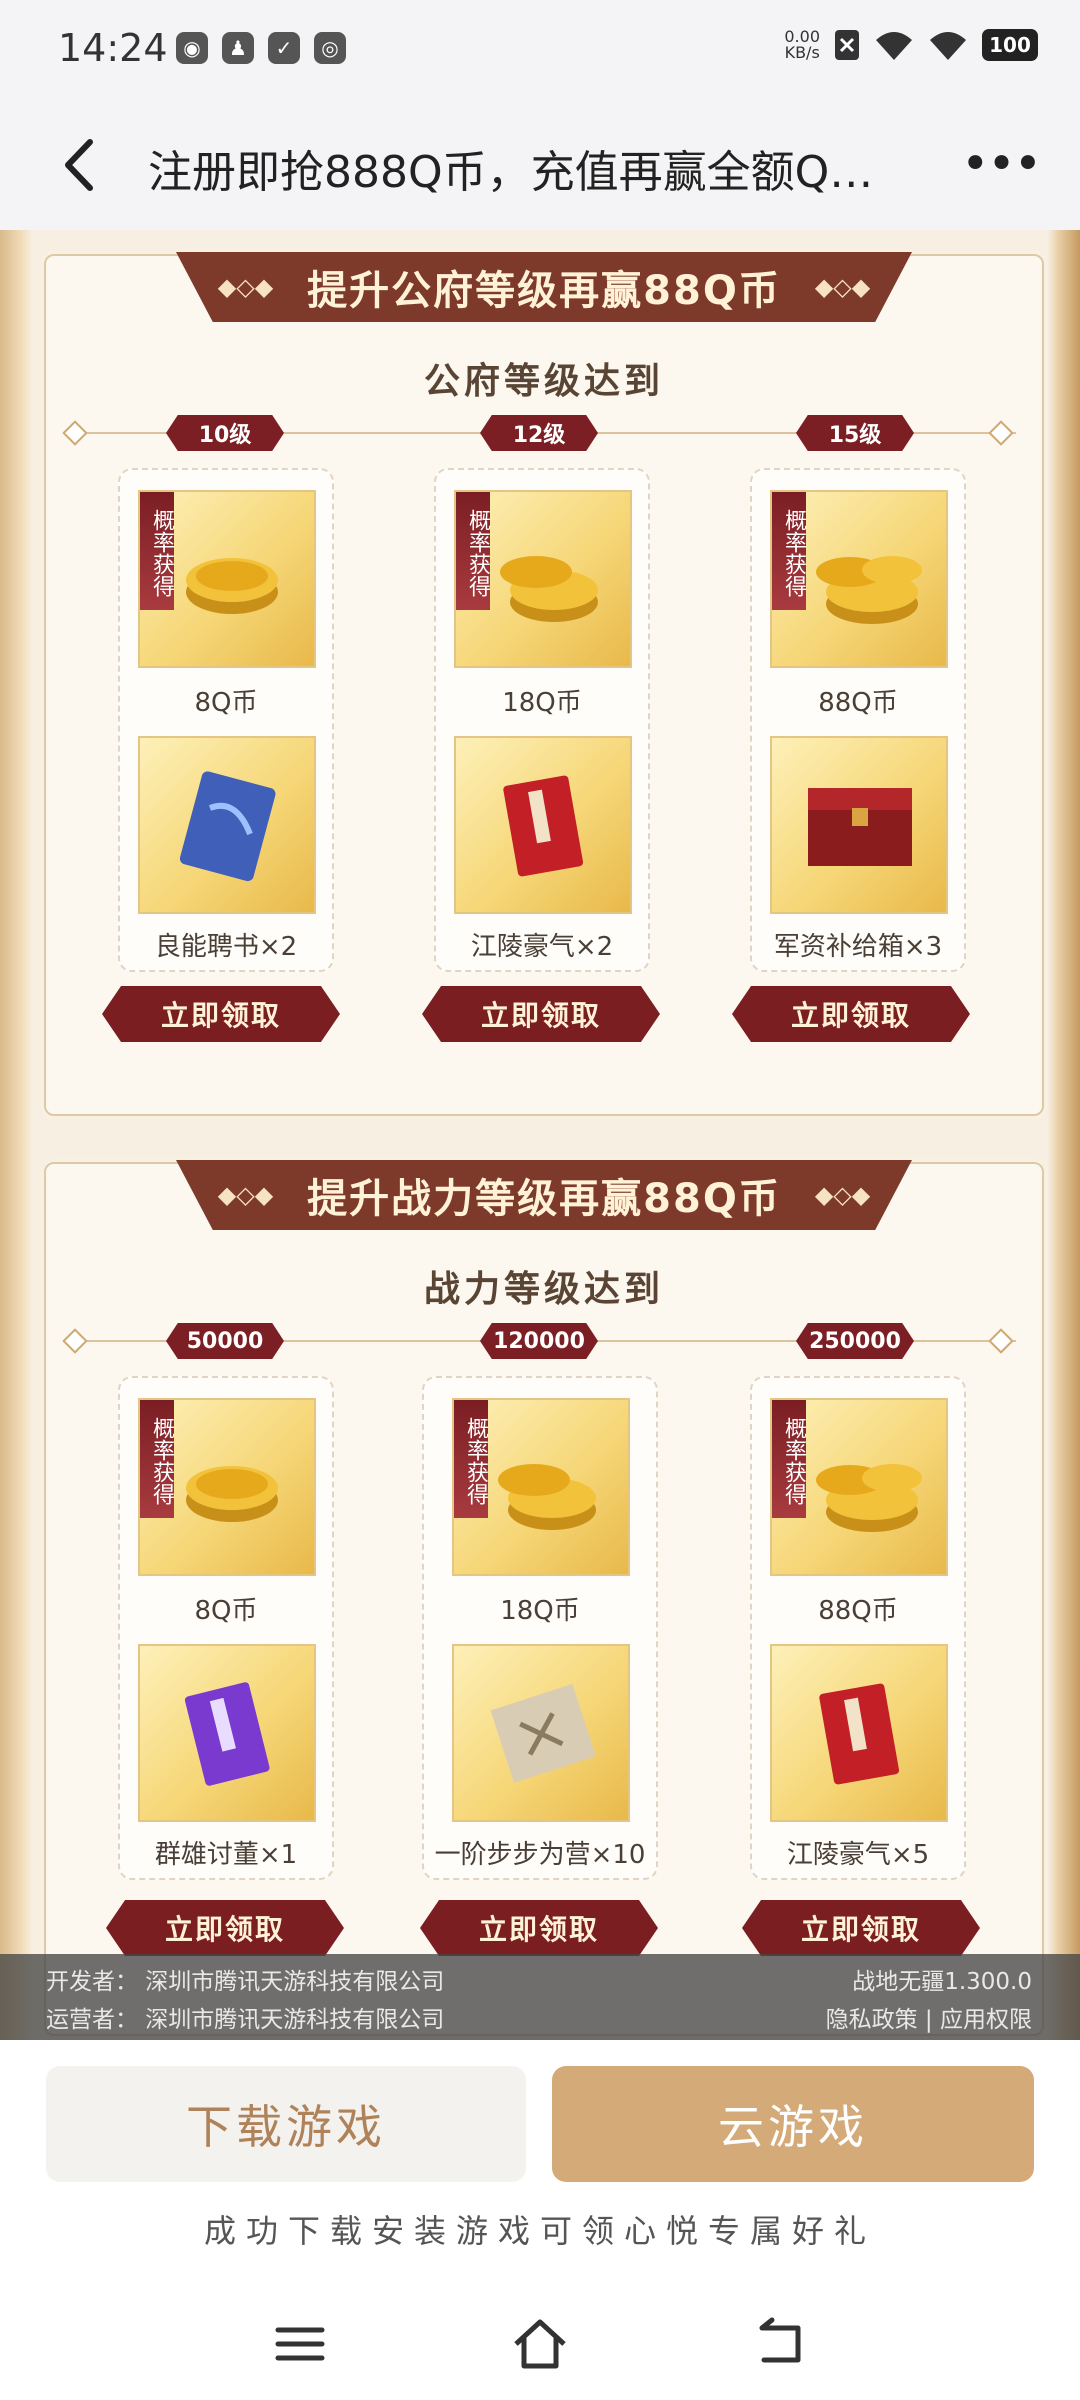  What do you see at coordinates (540, 50) in the screenshot?
I see `status-bar: 14:24 ◉ ♟ ✓ ◎ 0.00 KB/s 100` at bounding box center [540, 50].